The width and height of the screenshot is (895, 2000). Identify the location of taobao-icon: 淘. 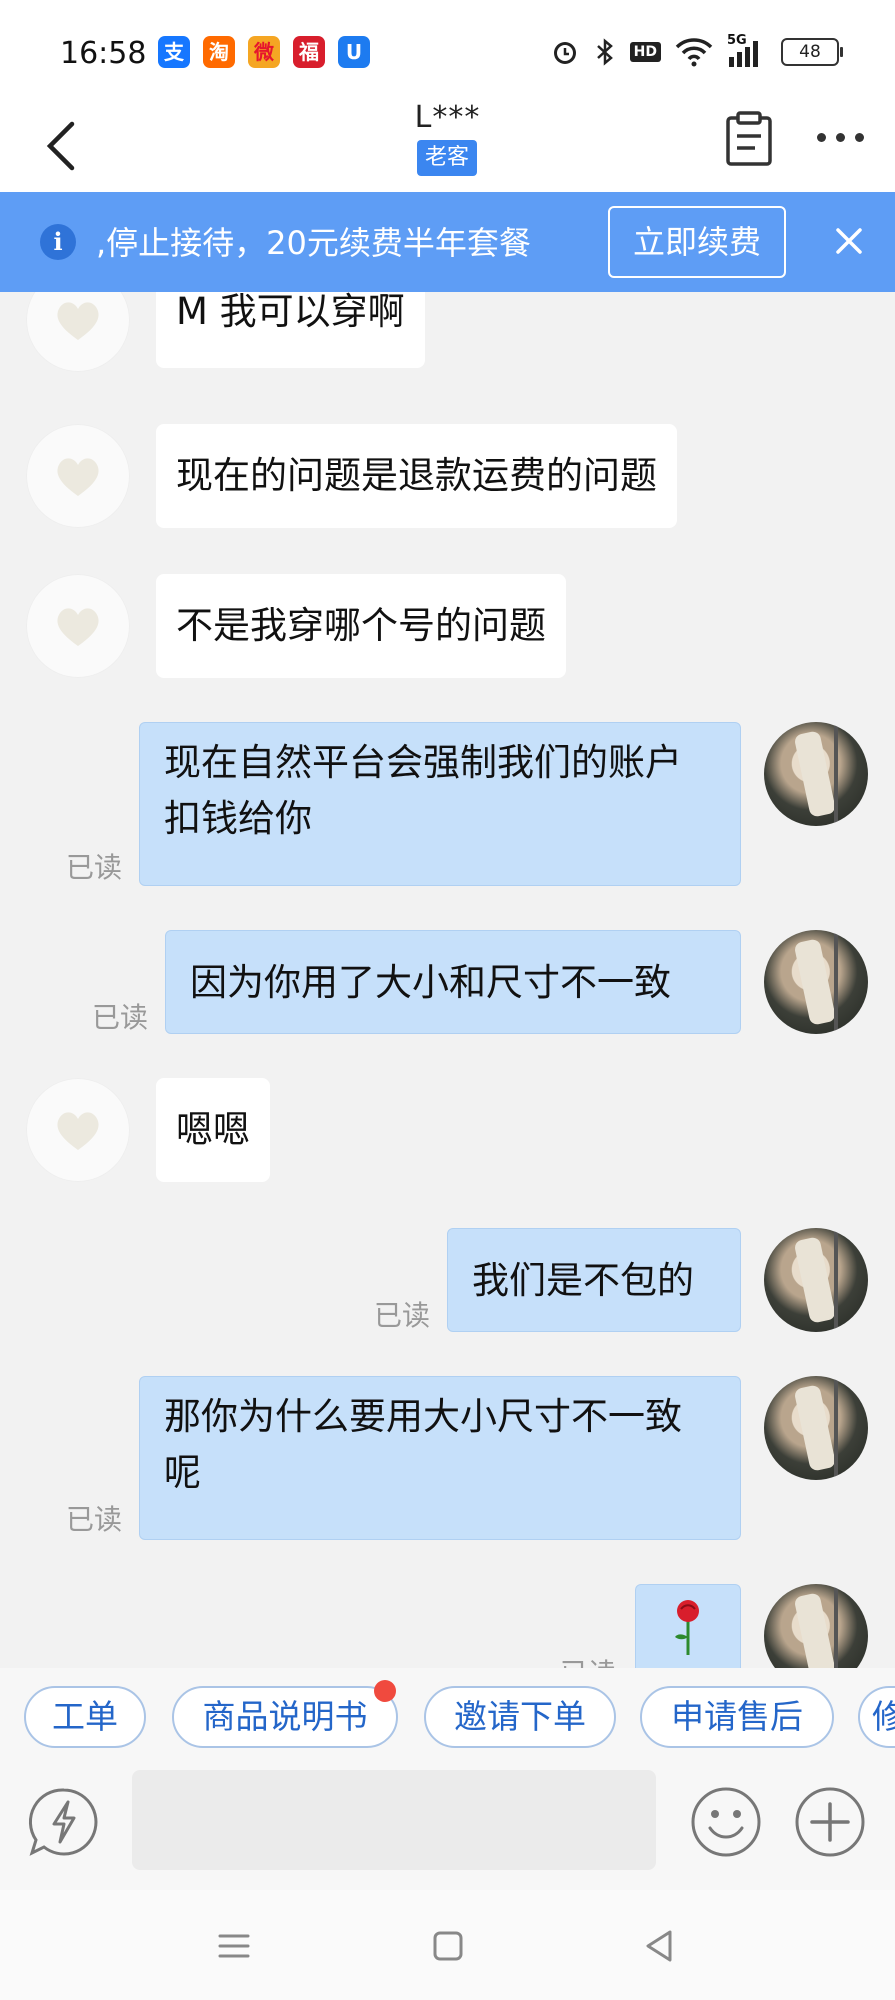
(219, 52).